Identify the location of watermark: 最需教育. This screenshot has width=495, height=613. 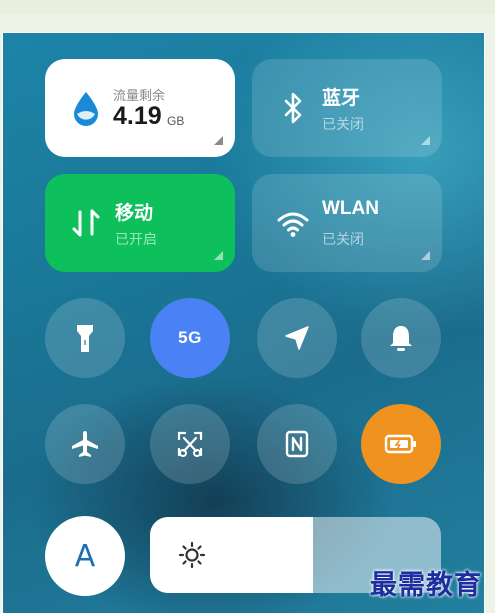
(426, 585).